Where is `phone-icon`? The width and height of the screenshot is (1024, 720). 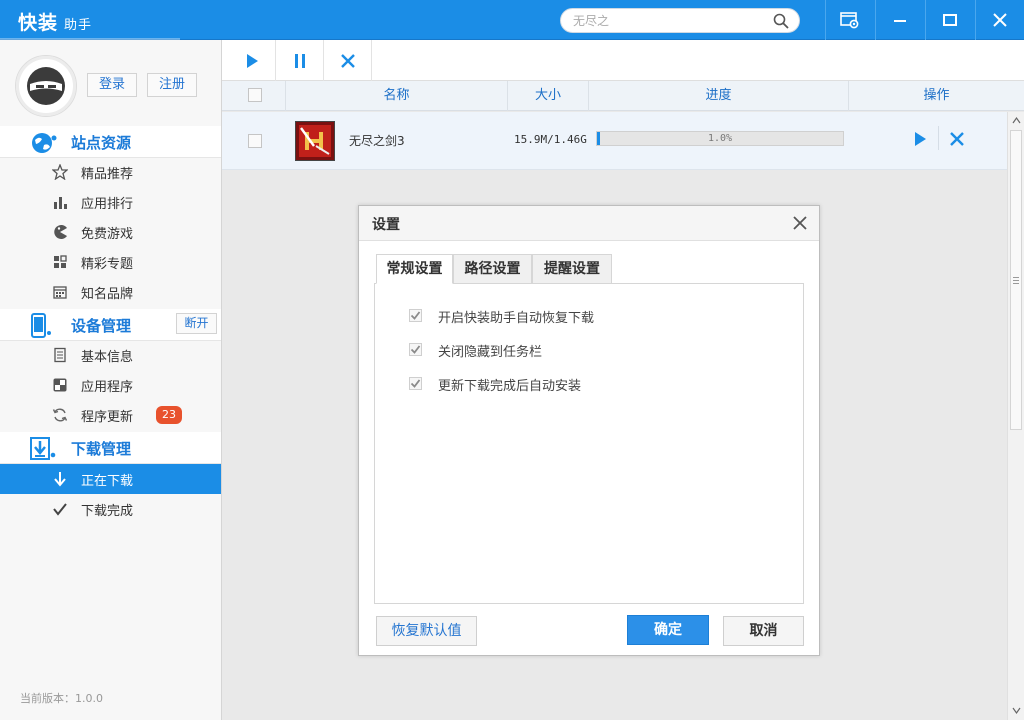
phone-icon is located at coordinates (41, 325).